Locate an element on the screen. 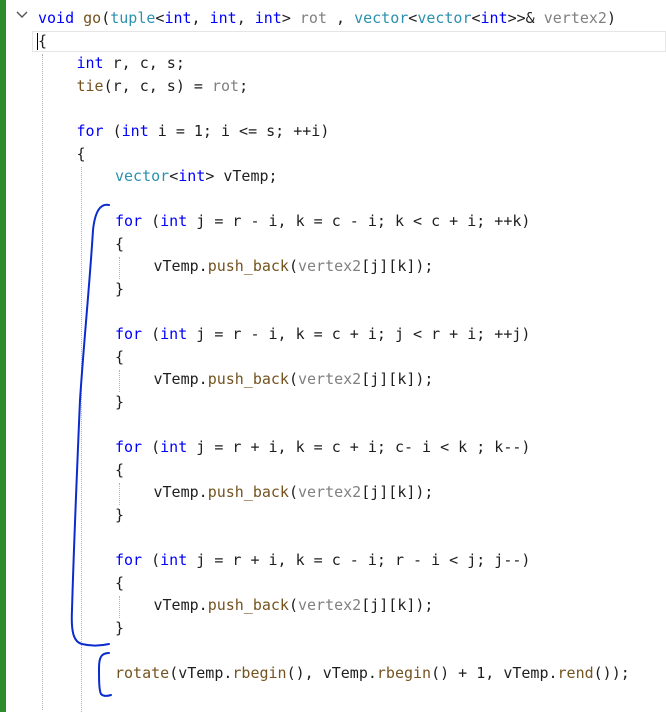  small-bracket-mark is located at coordinates (104, 674).